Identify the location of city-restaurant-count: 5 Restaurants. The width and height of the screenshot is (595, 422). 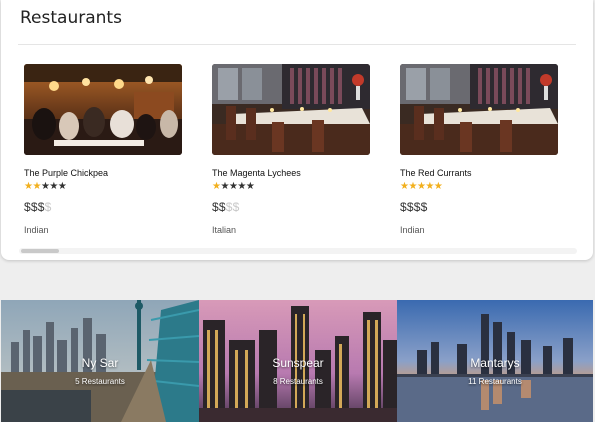
(100, 381).